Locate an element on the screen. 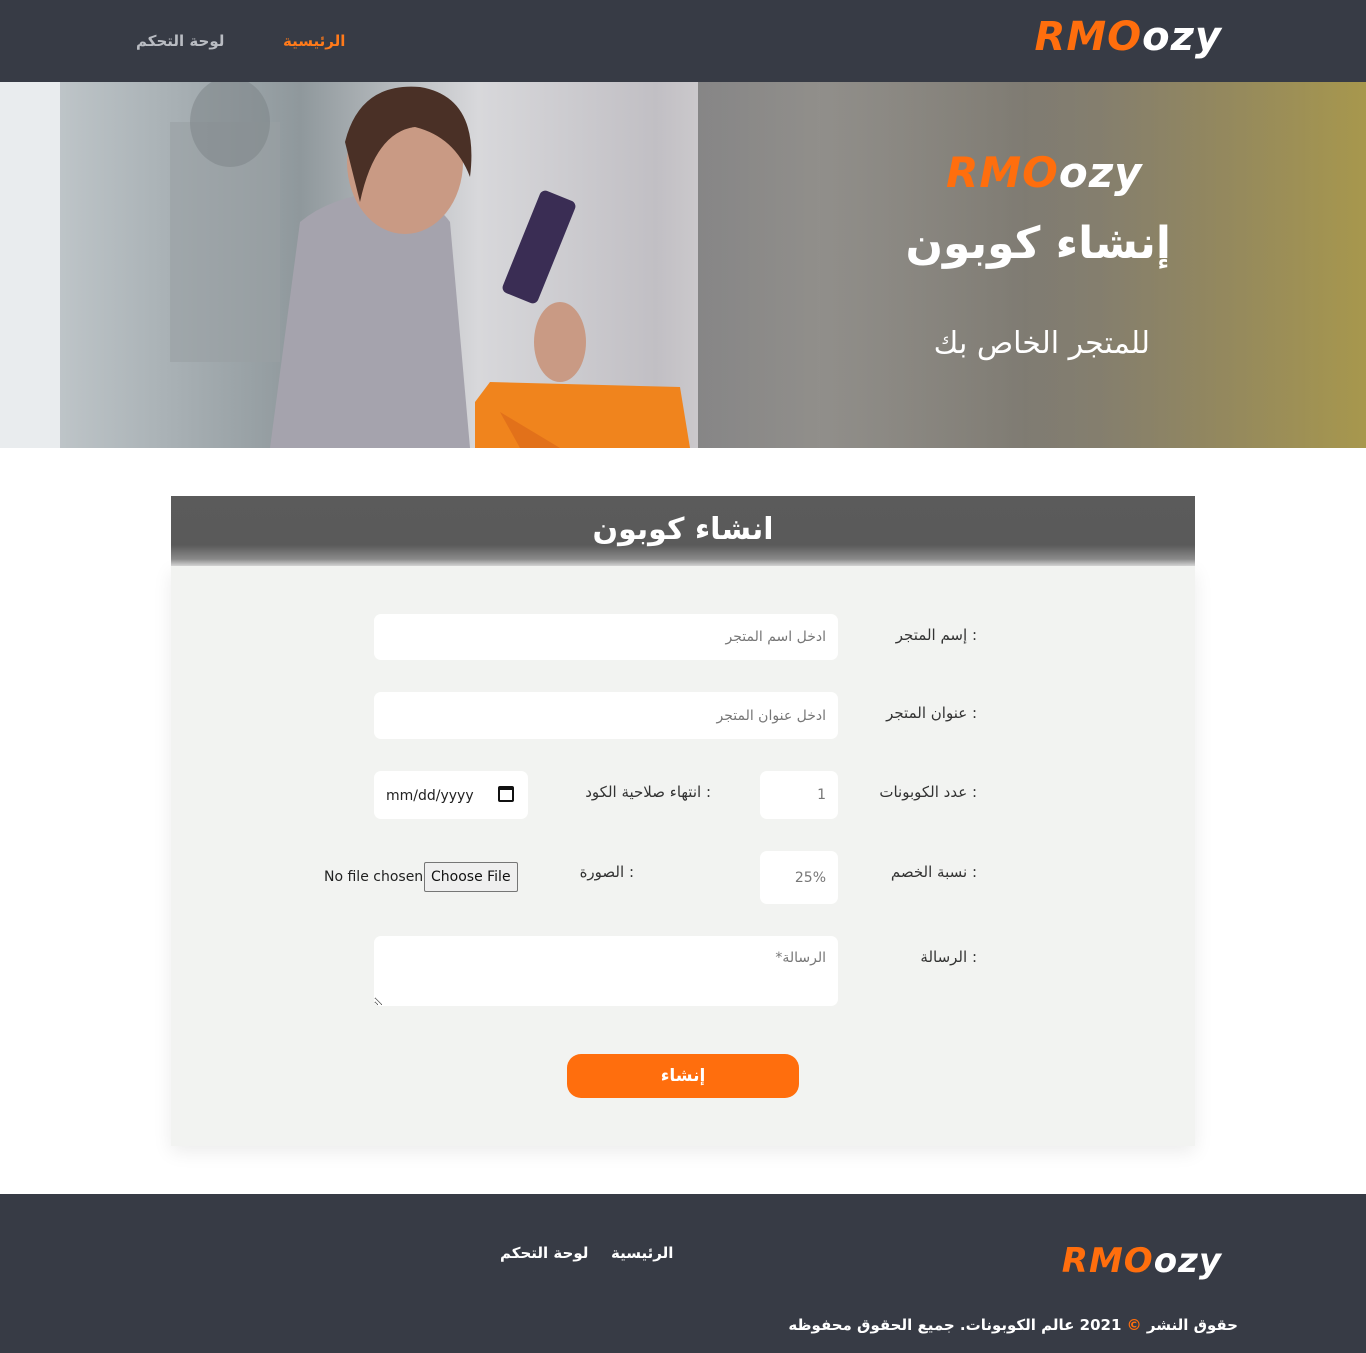  footer-dashboard-link: لوحة التحكم is located at coordinates (544, 1253).